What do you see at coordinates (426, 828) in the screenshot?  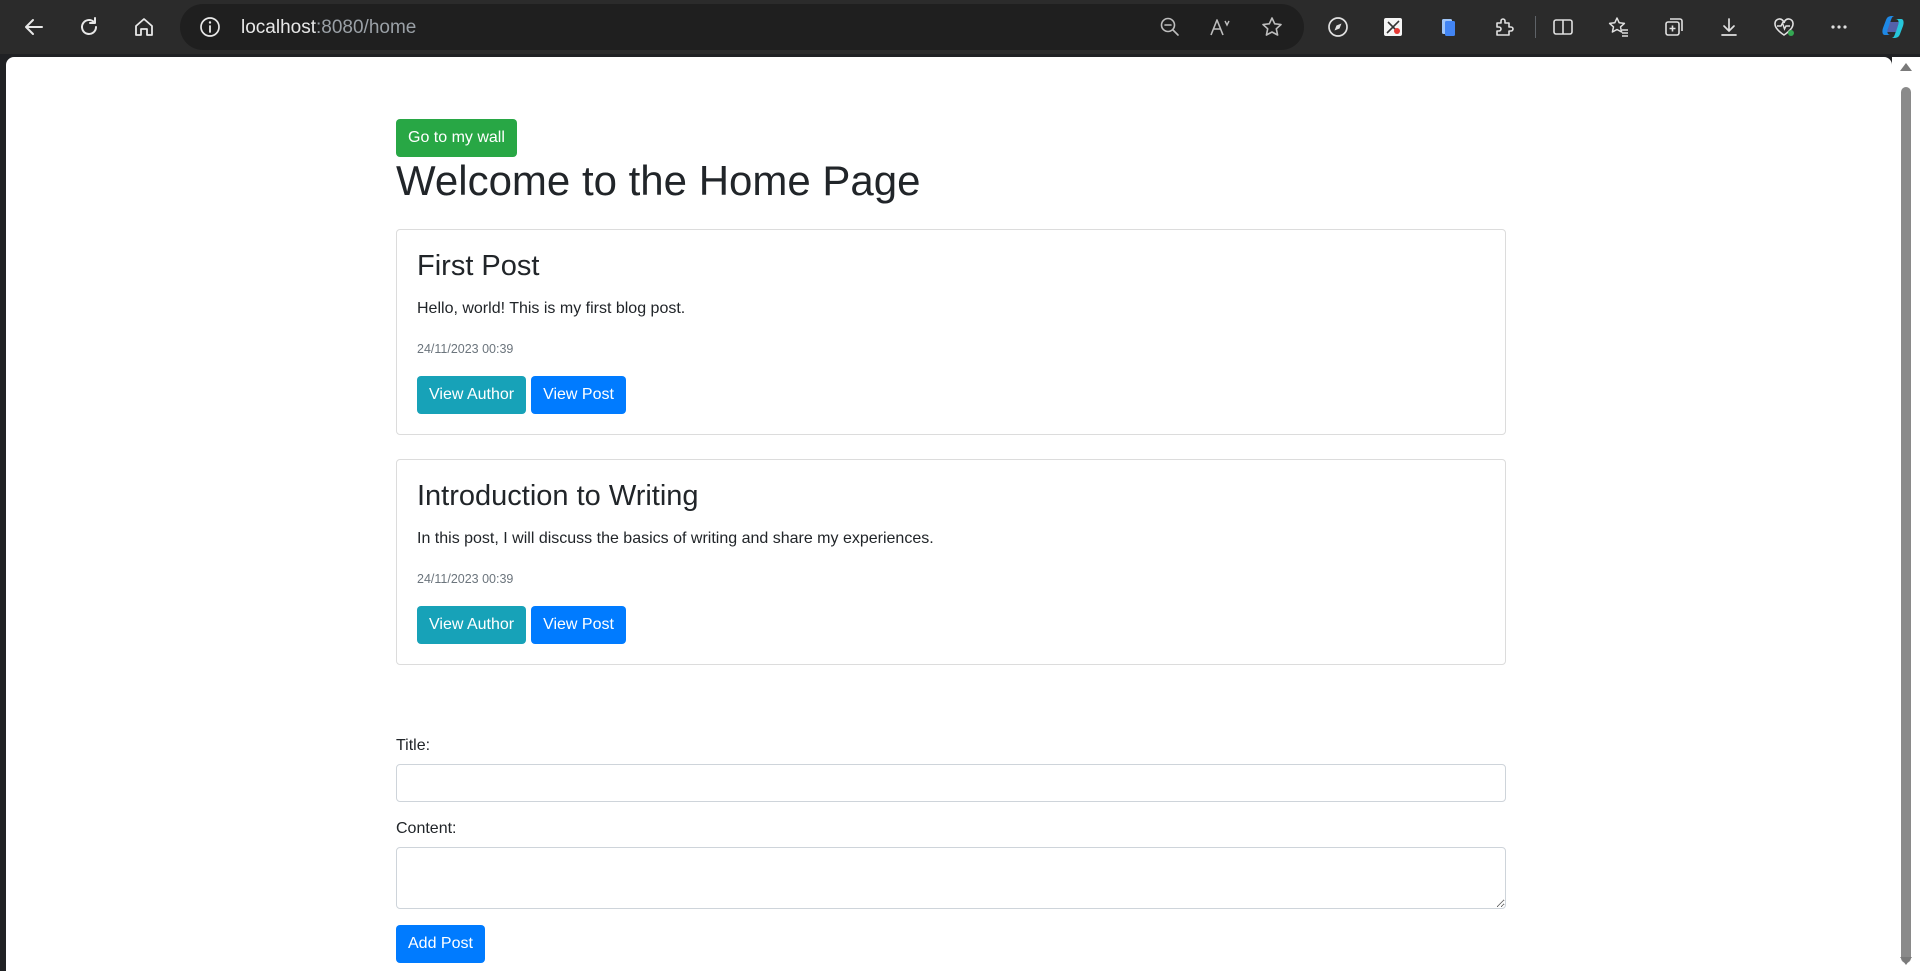 I see `content-label: Content:` at bounding box center [426, 828].